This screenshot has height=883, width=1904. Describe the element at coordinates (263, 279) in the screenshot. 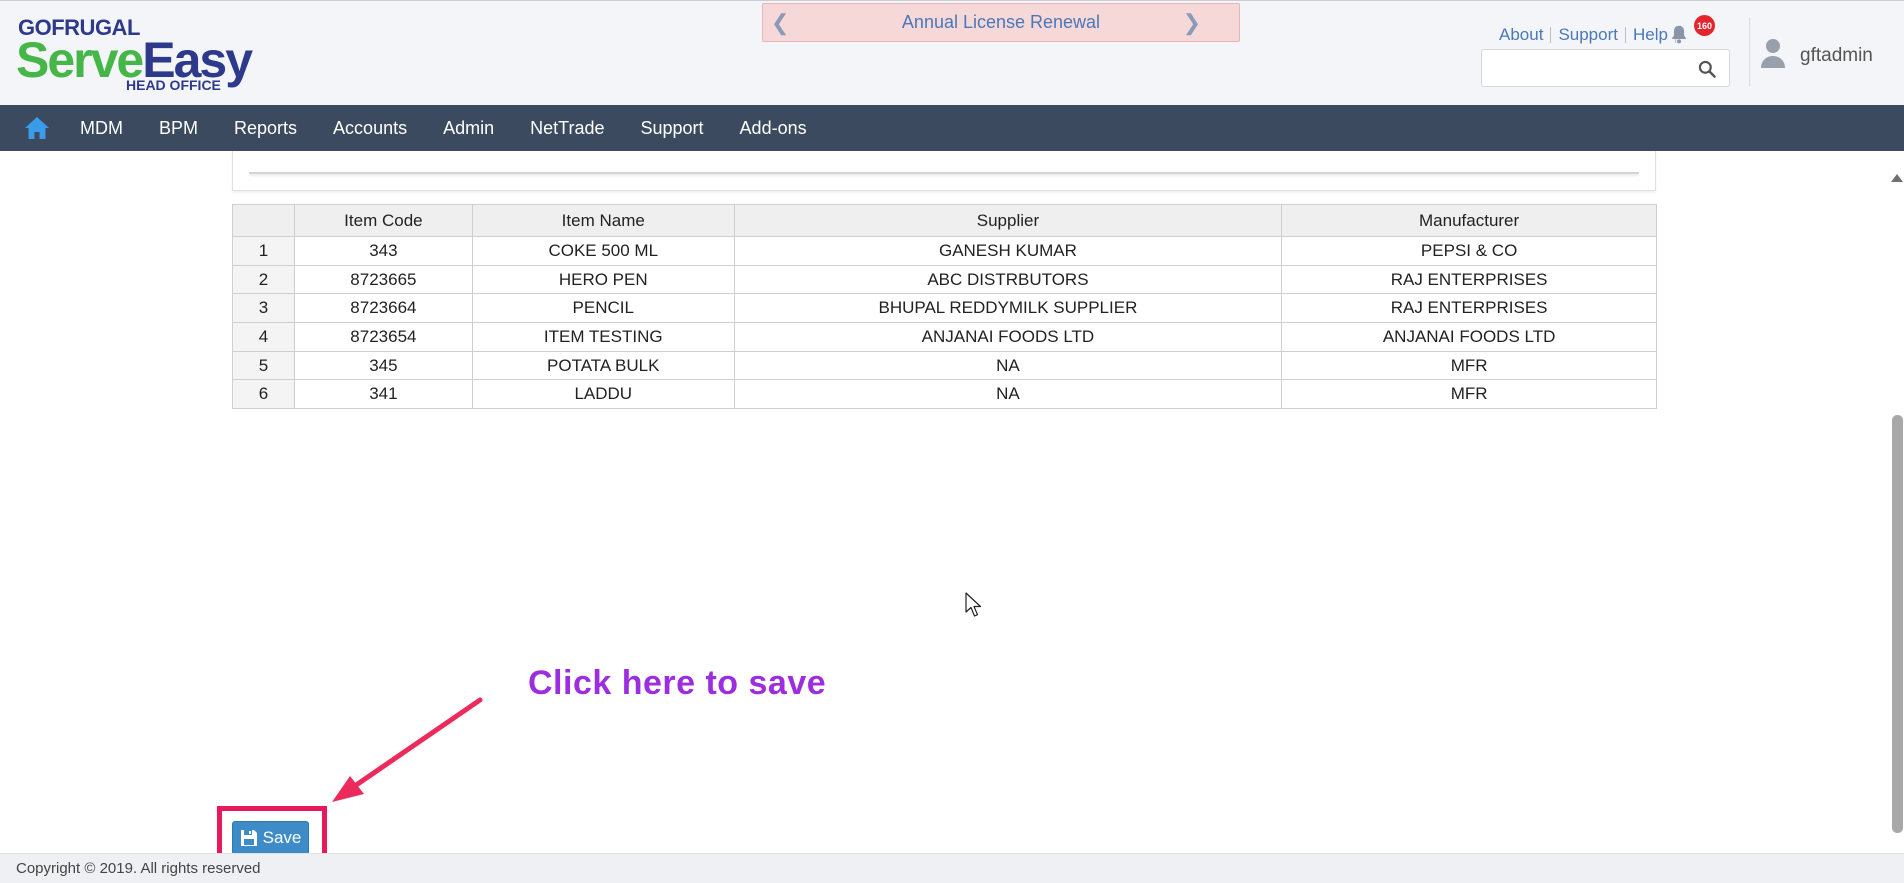

I see `row-index: 2` at that location.